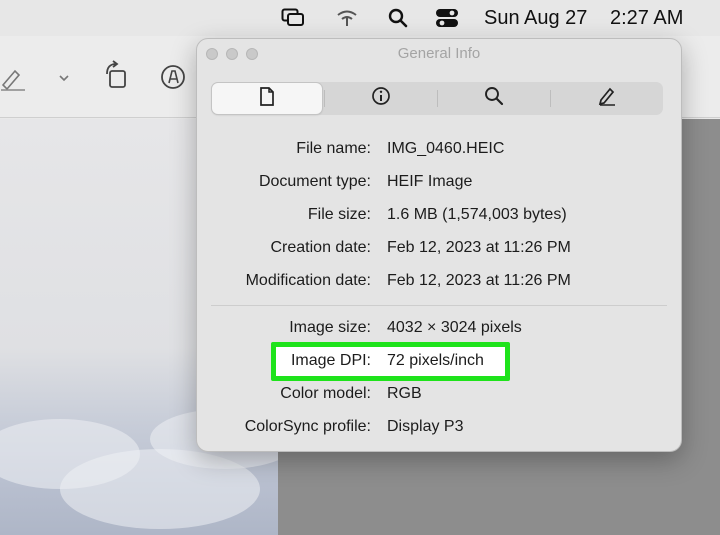 The width and height of the screenshot is (720, 535). I want to click on row-label: Image DPI:, so click(330, 360).